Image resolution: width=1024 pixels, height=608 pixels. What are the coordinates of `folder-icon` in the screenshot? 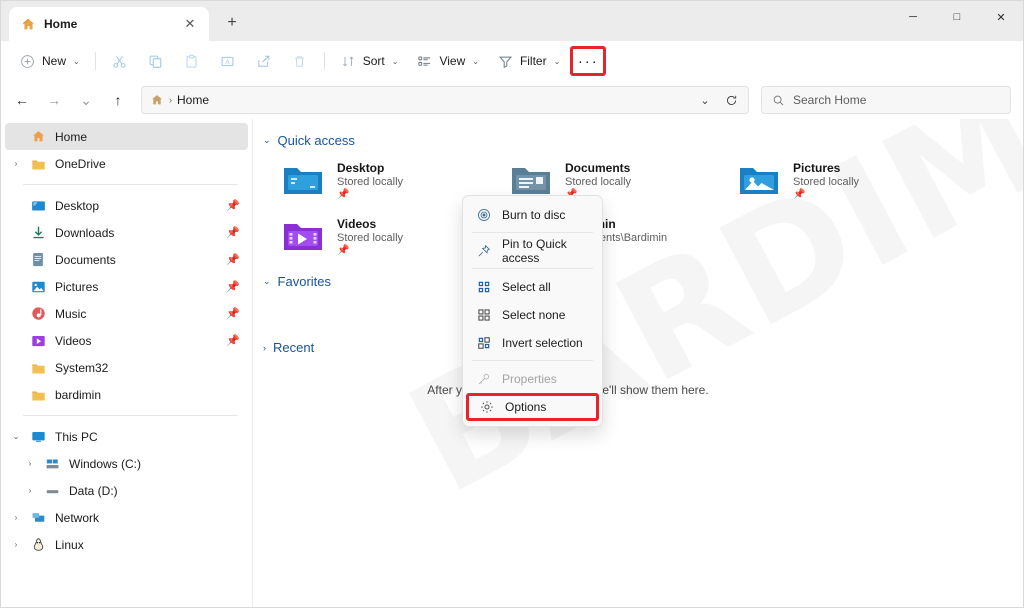 It's located at (38, 395).